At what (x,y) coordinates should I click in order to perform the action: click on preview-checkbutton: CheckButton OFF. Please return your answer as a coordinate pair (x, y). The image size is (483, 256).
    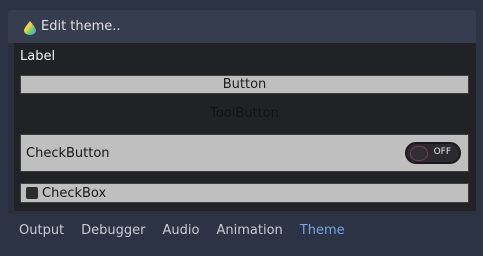
    Looking at the image, I should click on (244, 153).